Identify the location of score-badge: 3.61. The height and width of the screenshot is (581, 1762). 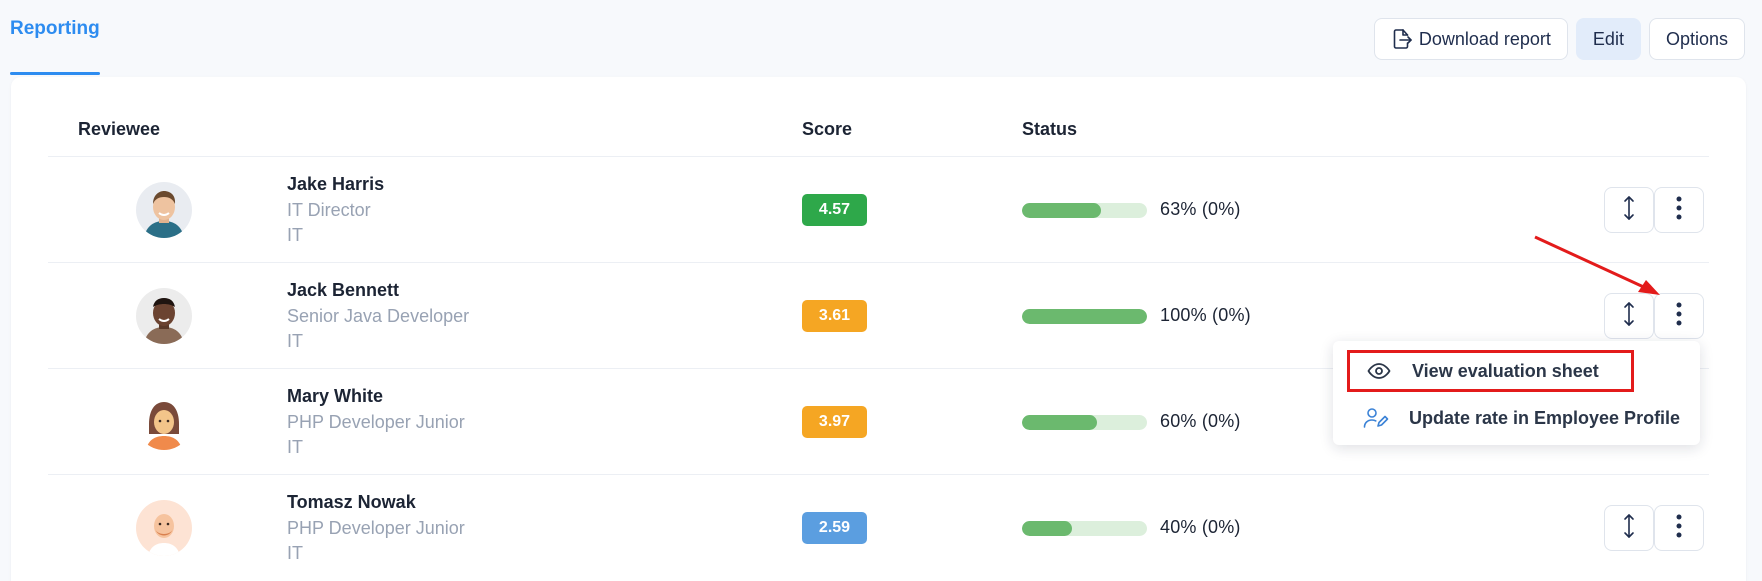
(834, 316).